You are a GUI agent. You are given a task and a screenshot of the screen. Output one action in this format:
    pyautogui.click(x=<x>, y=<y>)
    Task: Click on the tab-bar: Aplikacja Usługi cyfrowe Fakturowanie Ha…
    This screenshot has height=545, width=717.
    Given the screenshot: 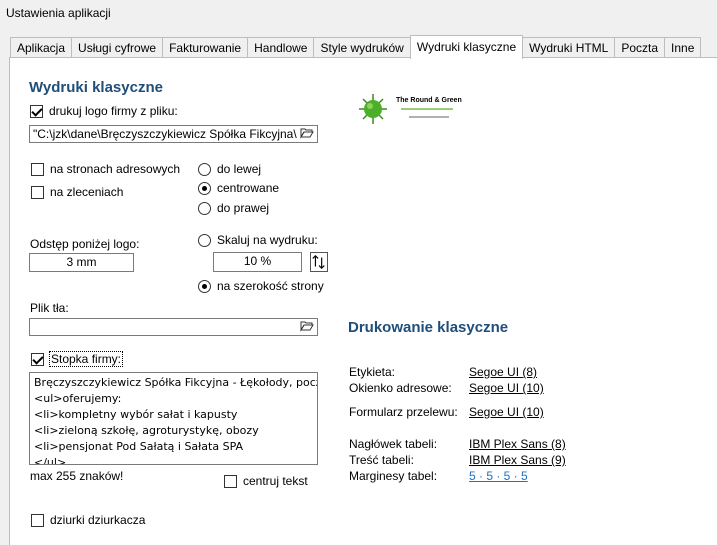 What is the action you would take?
    pyautogui.click(x=356, y=47)
    